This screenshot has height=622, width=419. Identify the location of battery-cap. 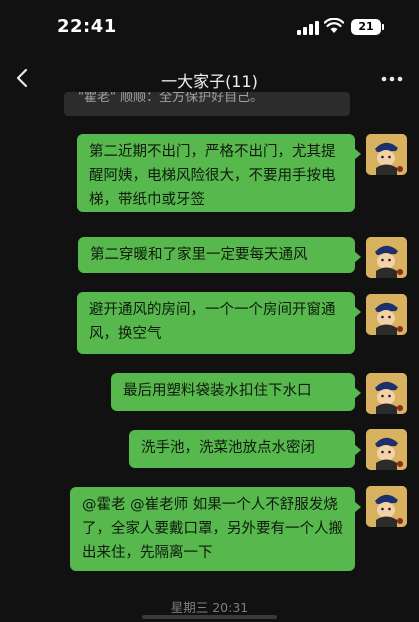
(383, 27).